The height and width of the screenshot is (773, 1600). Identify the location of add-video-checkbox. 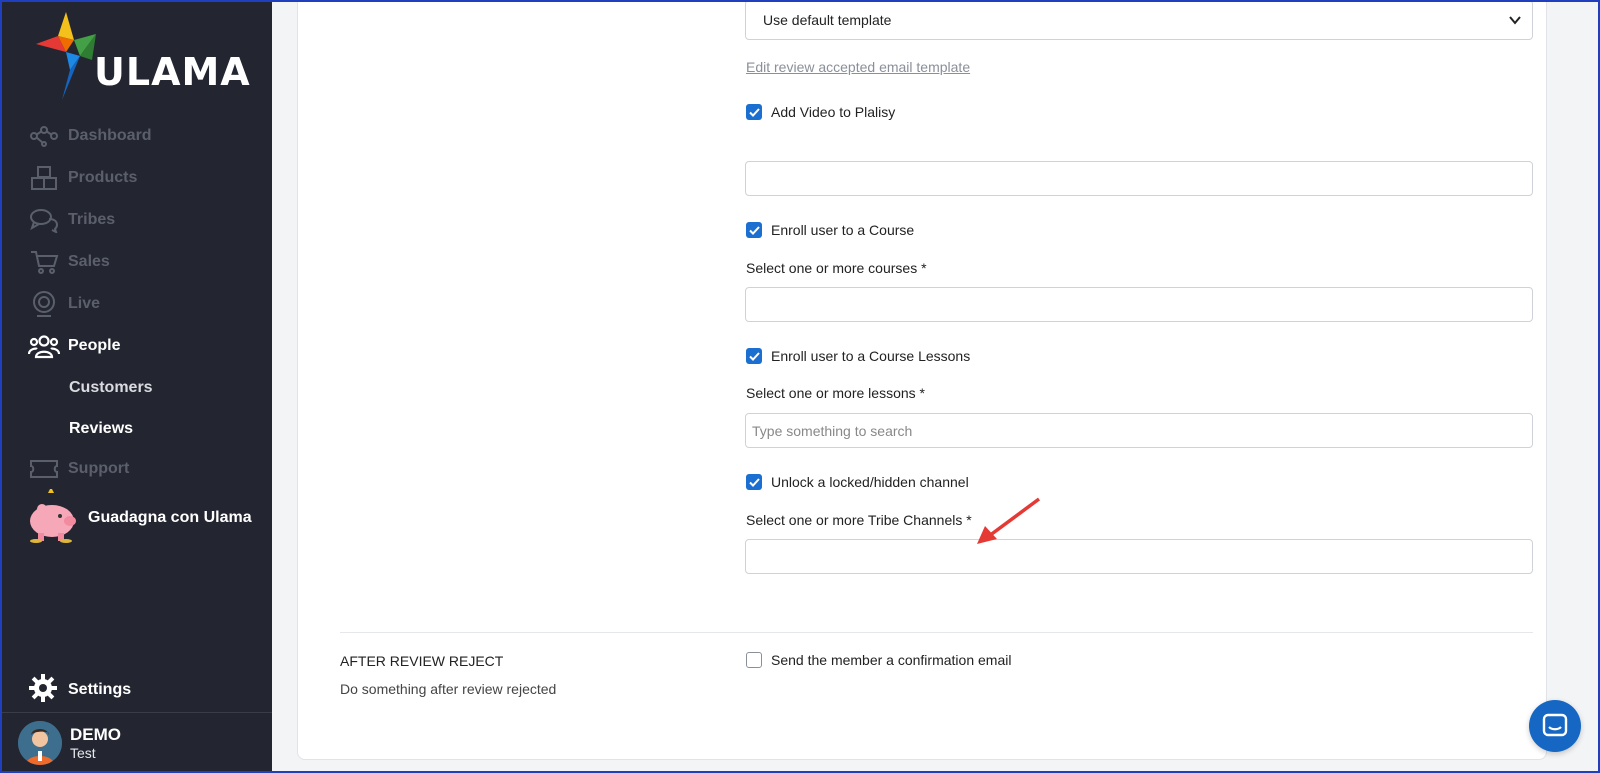
(754, 112).